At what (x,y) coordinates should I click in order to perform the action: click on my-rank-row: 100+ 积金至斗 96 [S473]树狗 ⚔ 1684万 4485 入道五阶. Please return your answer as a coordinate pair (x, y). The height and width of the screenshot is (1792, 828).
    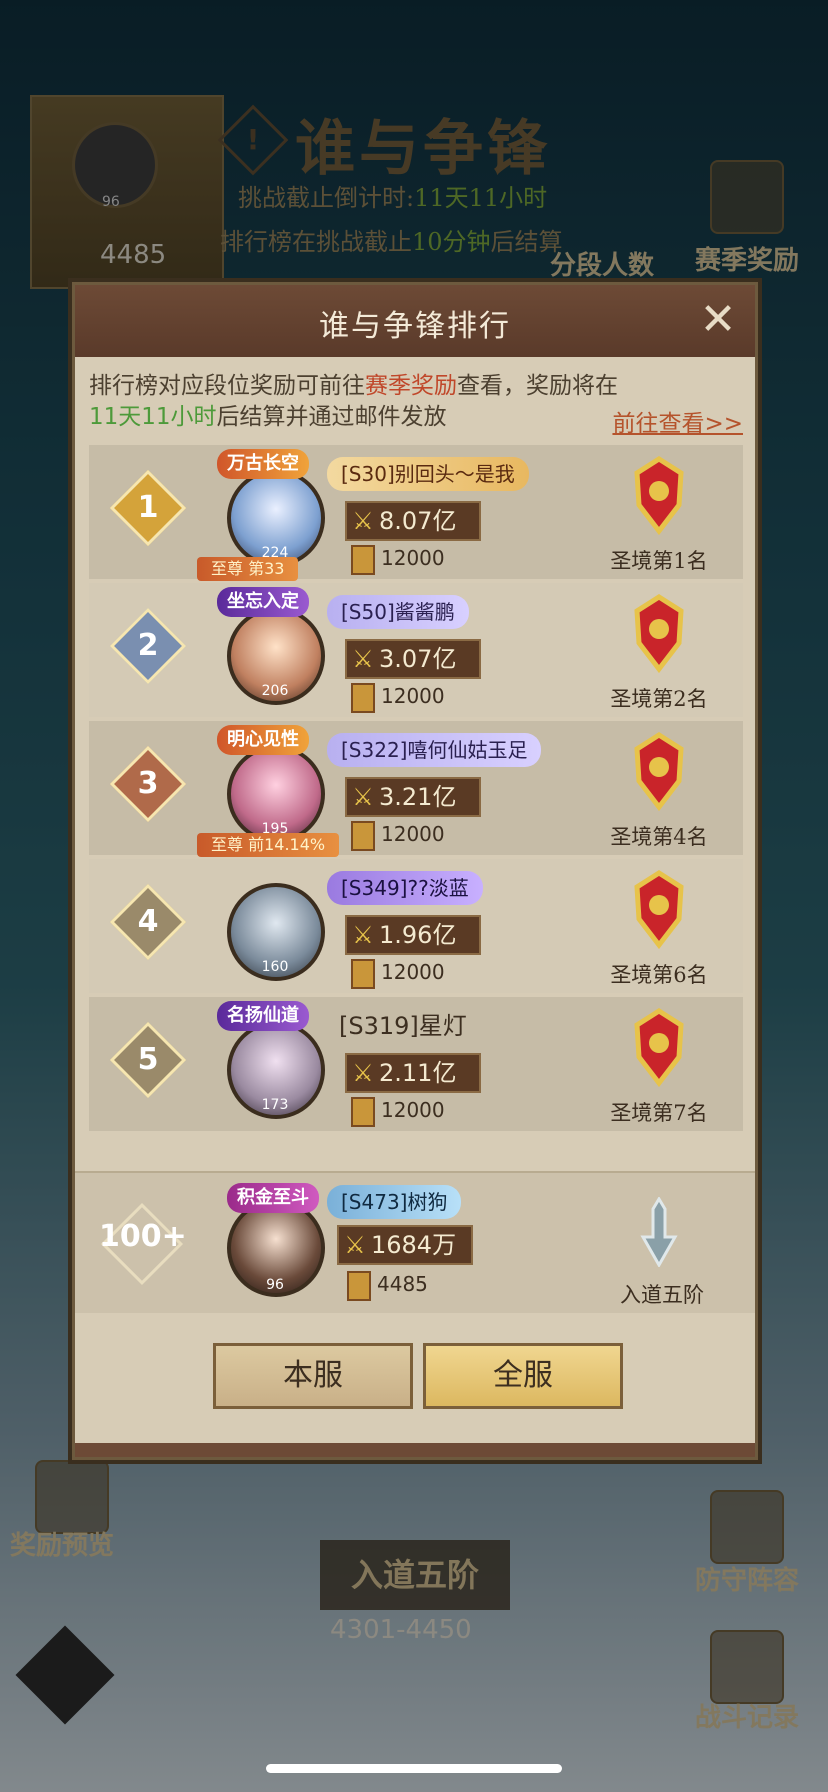
    Looking at the image, I should click on (415, 1242).